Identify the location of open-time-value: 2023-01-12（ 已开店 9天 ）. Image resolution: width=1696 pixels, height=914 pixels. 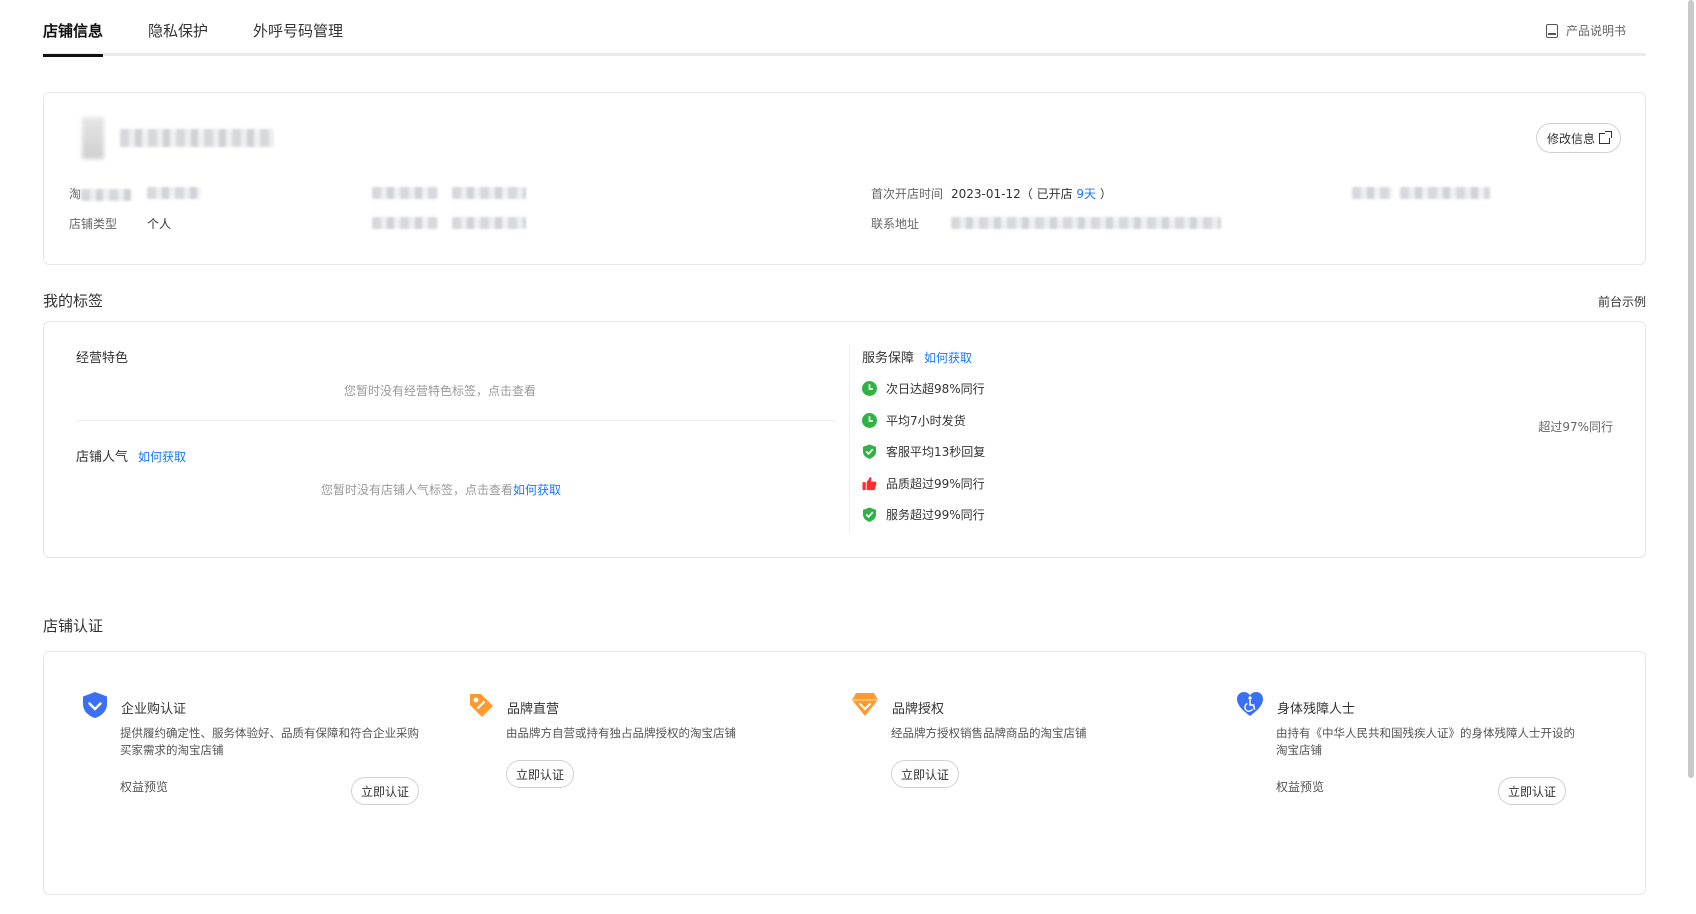
(1031, 194).